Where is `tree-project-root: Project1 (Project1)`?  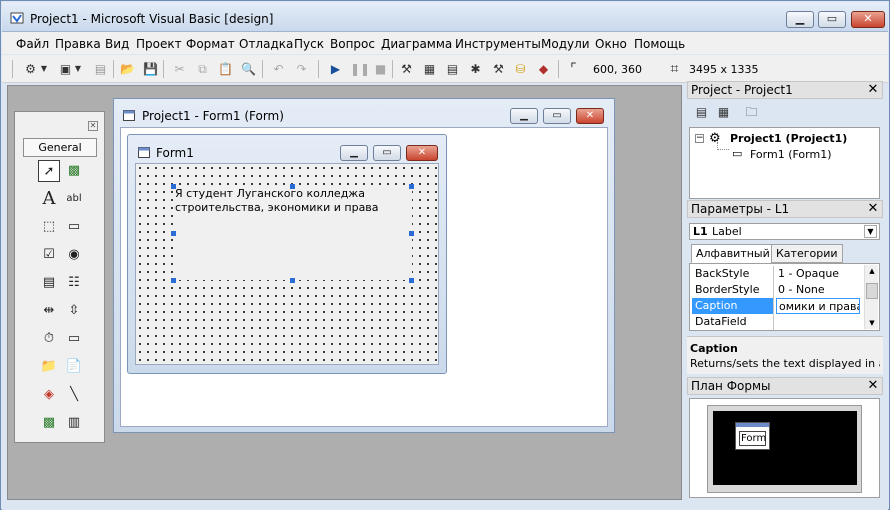 tree-project-root: Project1 (Project1) is located at coordinates (788, 138).